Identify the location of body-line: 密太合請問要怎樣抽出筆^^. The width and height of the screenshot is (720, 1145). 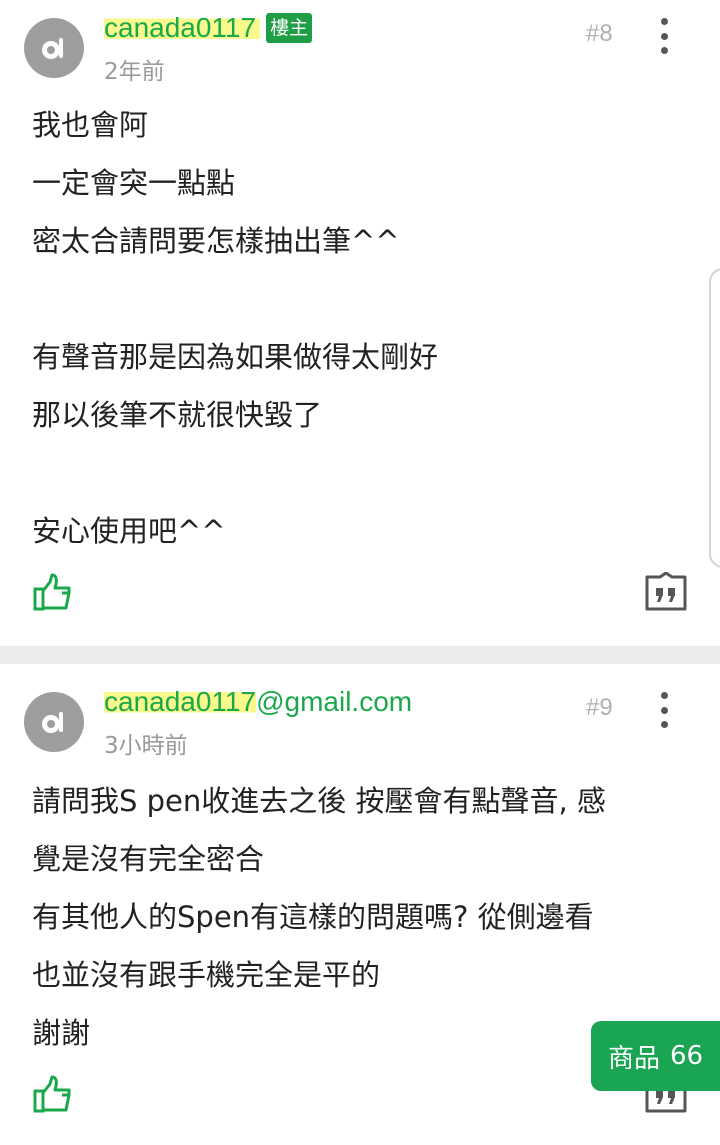
(216, 241).